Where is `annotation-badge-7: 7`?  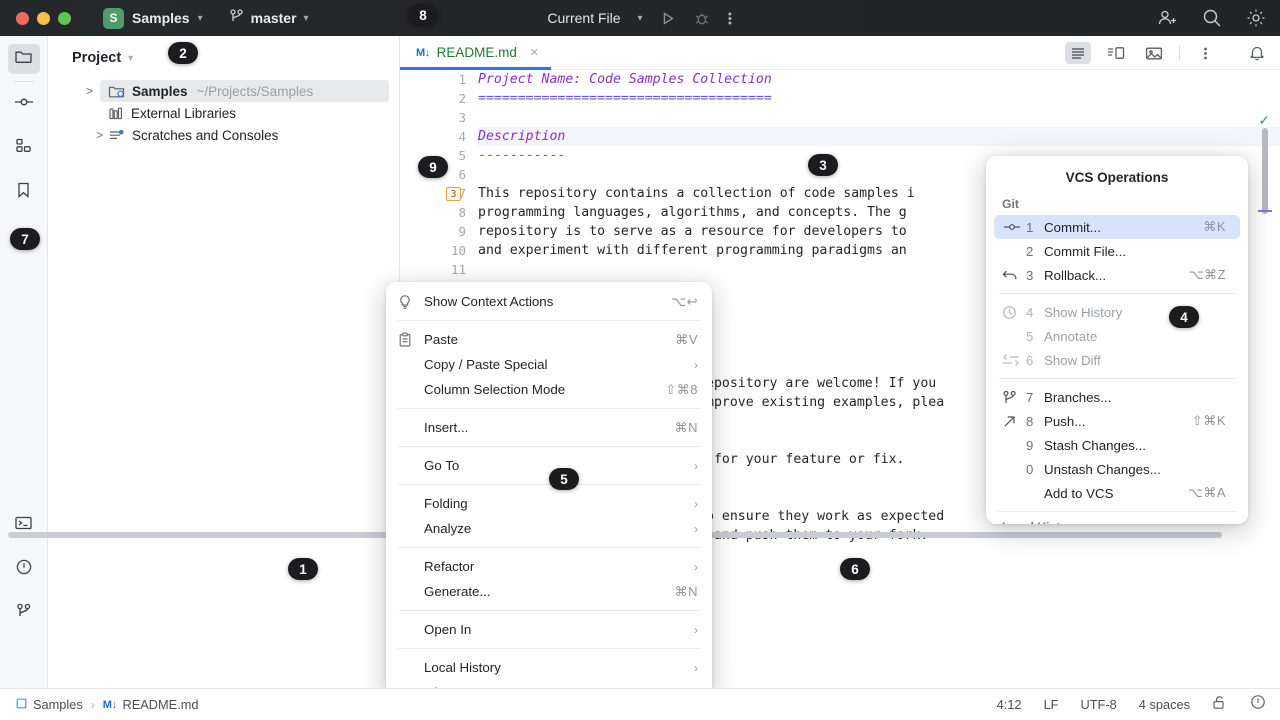
annotation-badge-7: 7 is located at coordinates (25, 239).